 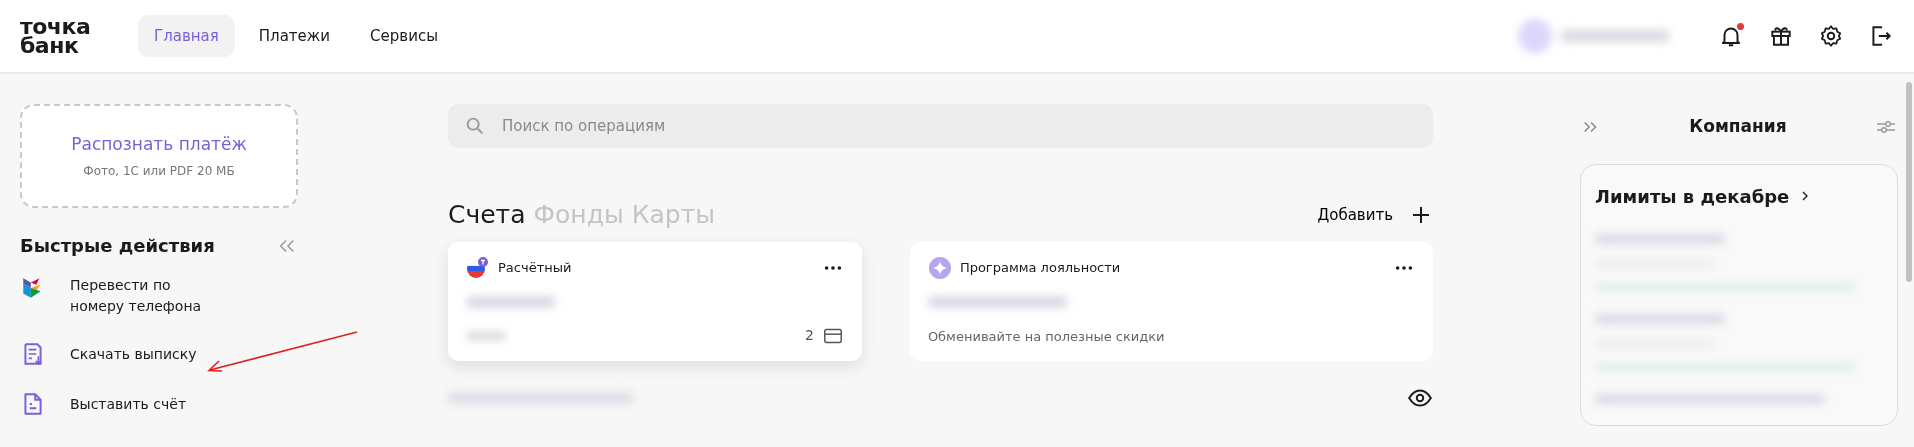 What do you see at coordinates (55, 36) in the screenshot?
I see `logo: точка банк` at bounding box center [55, 36].